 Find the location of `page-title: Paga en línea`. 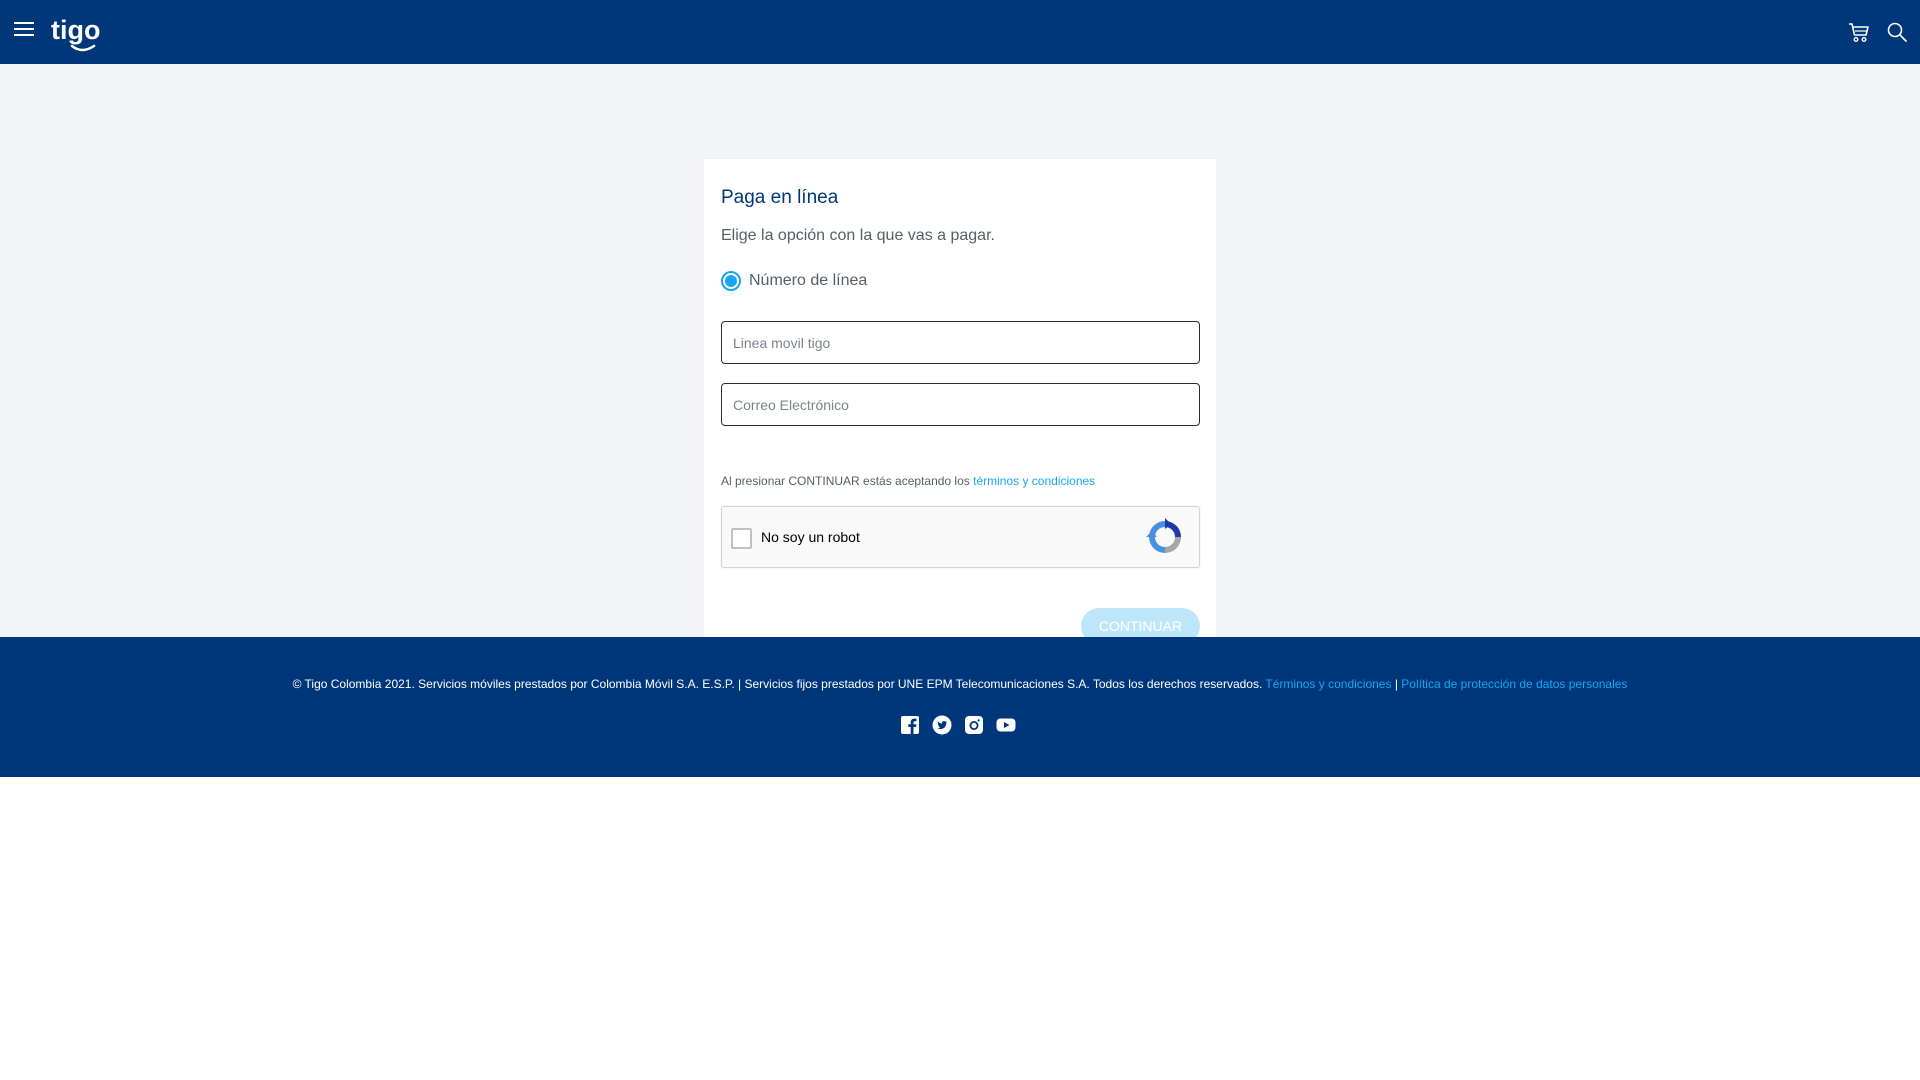

page-title: Paga en línea is located at coordinates (780, 197).